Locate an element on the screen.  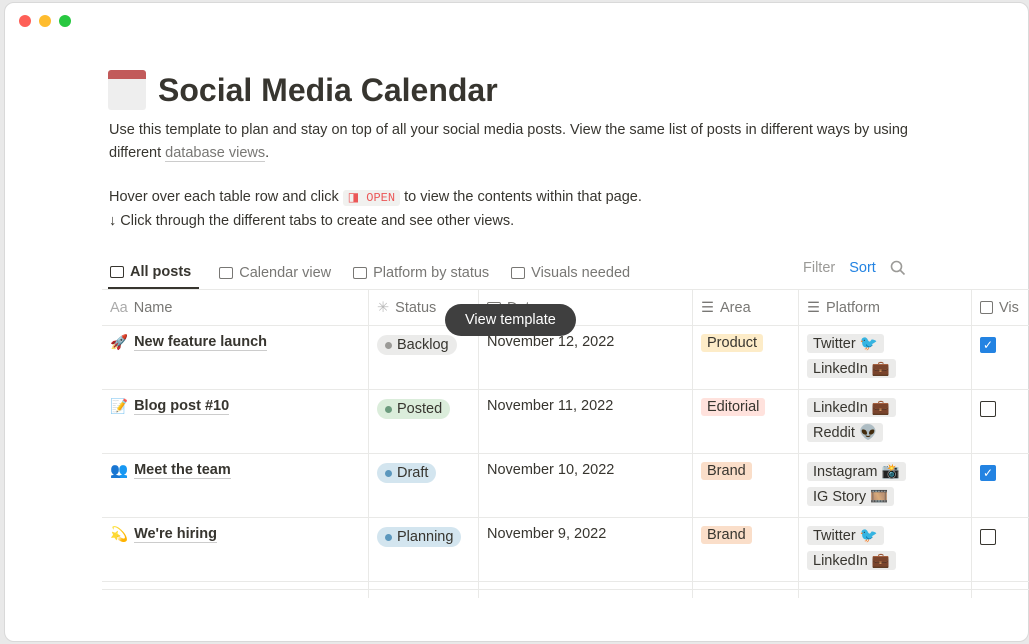
post-name: Blog post #10 is located at coordinates (182, 406).